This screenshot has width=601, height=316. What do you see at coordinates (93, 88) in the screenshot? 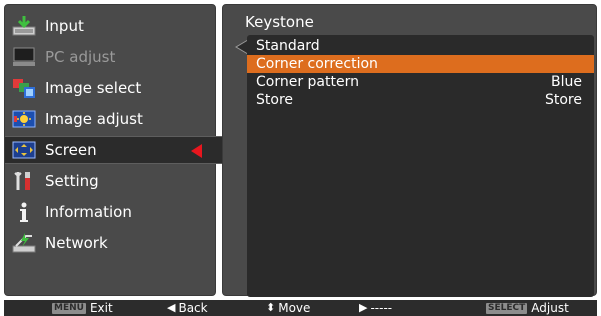
I see `sidebar-item-label: Image select` at bounding box center [93, 88].